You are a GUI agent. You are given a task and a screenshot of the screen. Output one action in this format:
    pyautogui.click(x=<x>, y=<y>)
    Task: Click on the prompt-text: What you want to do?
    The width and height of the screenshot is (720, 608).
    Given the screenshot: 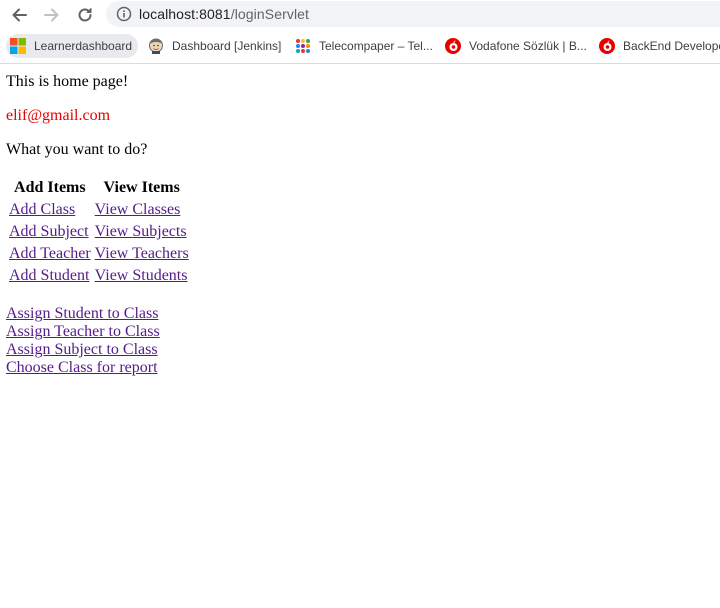 What is the action you would take?
    pyautogui.click(x=77, y=149)
    